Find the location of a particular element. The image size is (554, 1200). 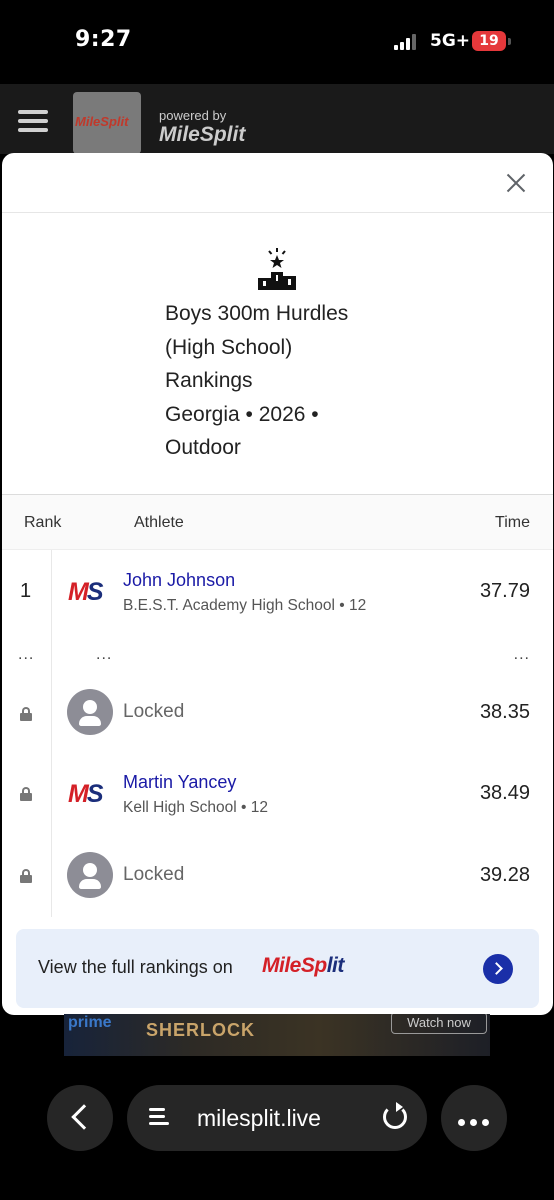

cta-text: View the full rankings on is located at coordinates (135, 967).